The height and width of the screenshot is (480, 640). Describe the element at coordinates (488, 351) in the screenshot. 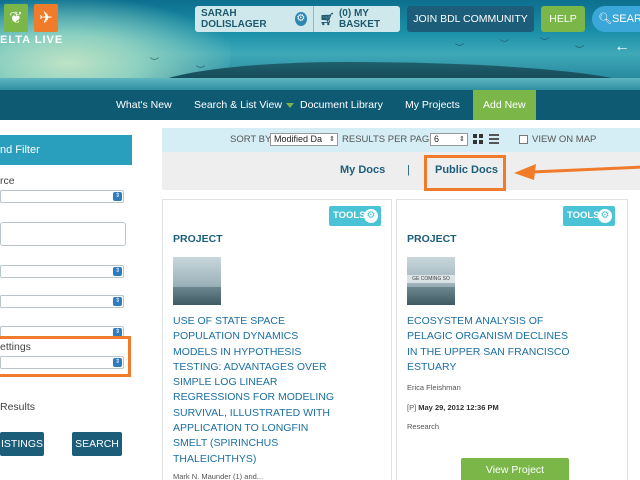

I see `title-line: IN THE UPPER SAN FRANCISCO` at that location.